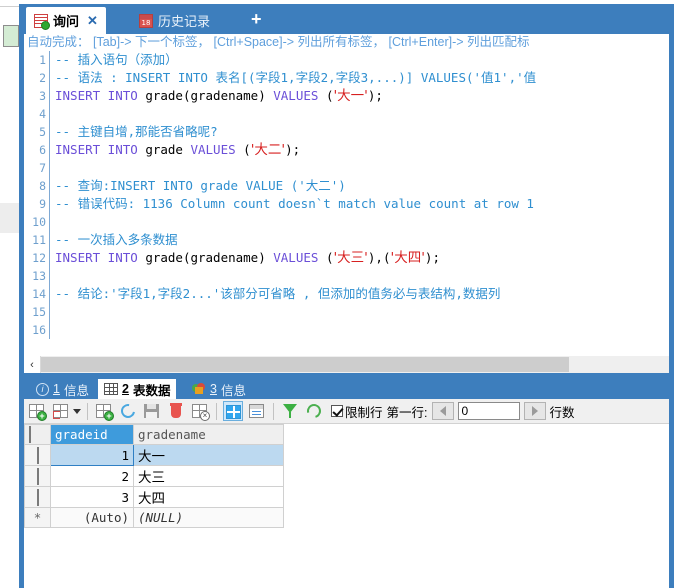  I want to click on tree-node-icon, so click(11, 36).